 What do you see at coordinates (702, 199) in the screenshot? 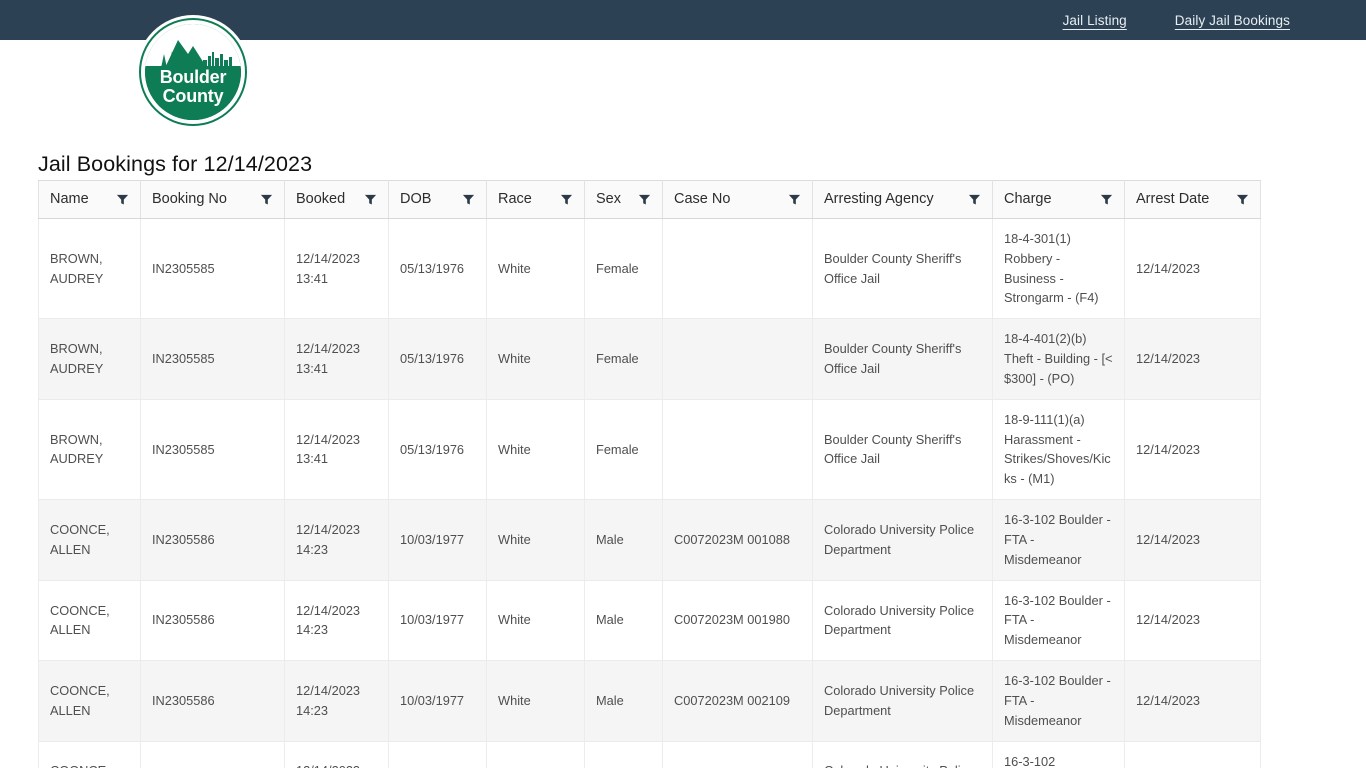
I see `column-header-label: Case No` at bounding box center [702, 199].